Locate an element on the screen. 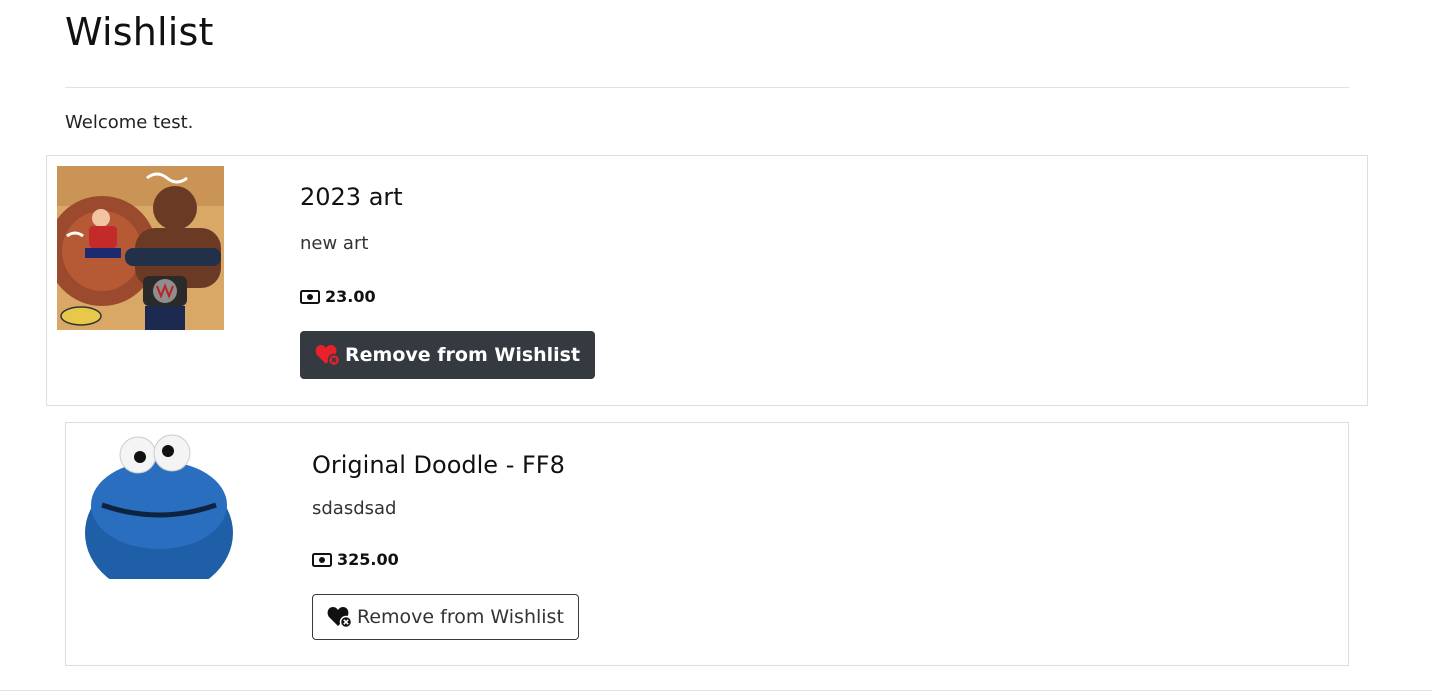 The width and height of the screenshot is (1432, 695). item-price: 23.00 is located at coordinates (338, 296).